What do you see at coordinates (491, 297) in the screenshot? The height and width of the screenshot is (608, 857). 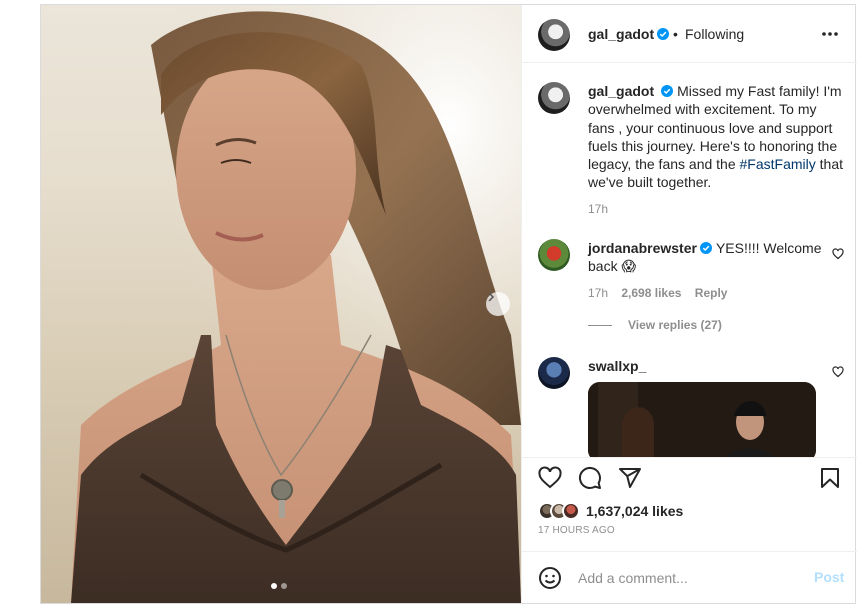 I see `chevron-right-icon` at bounding box center [491, 297].